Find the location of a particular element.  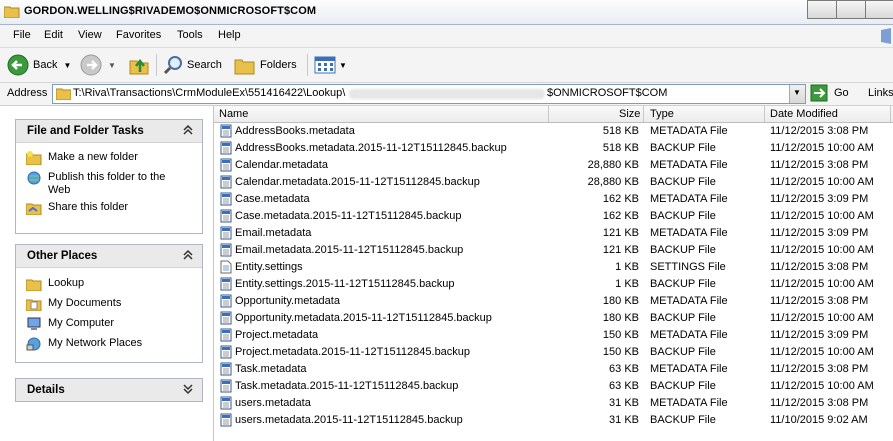

panel-title: Other Places is located at coordinates (62, 256).